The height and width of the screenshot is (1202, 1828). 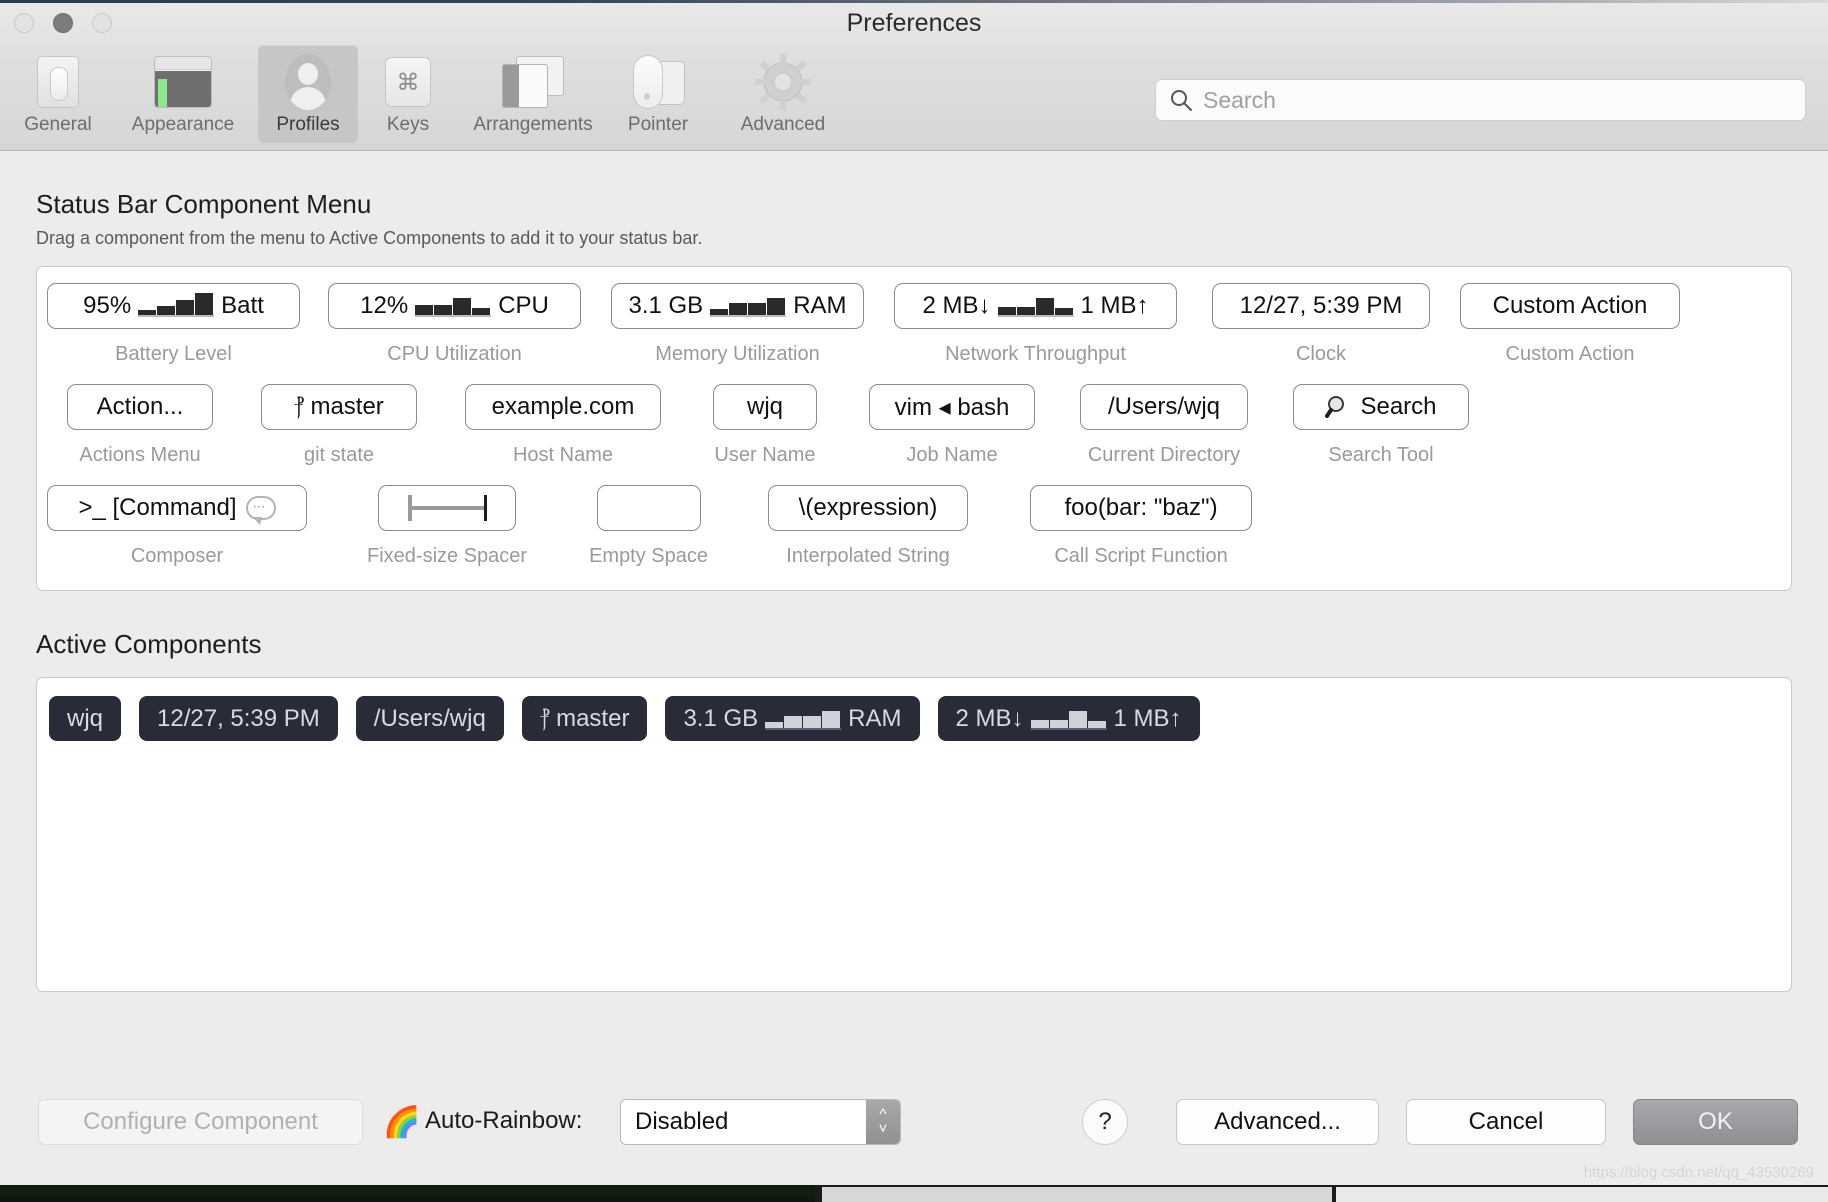 I want to click on component-chip-caption: Actions Menu, so click(x=140, y=455).